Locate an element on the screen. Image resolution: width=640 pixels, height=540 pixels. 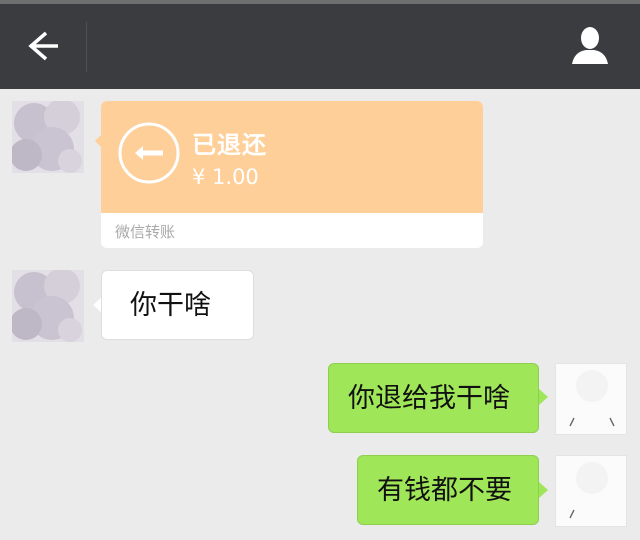
transfer-amount: ¥ 1.00 is located at coordinates (225, 177).